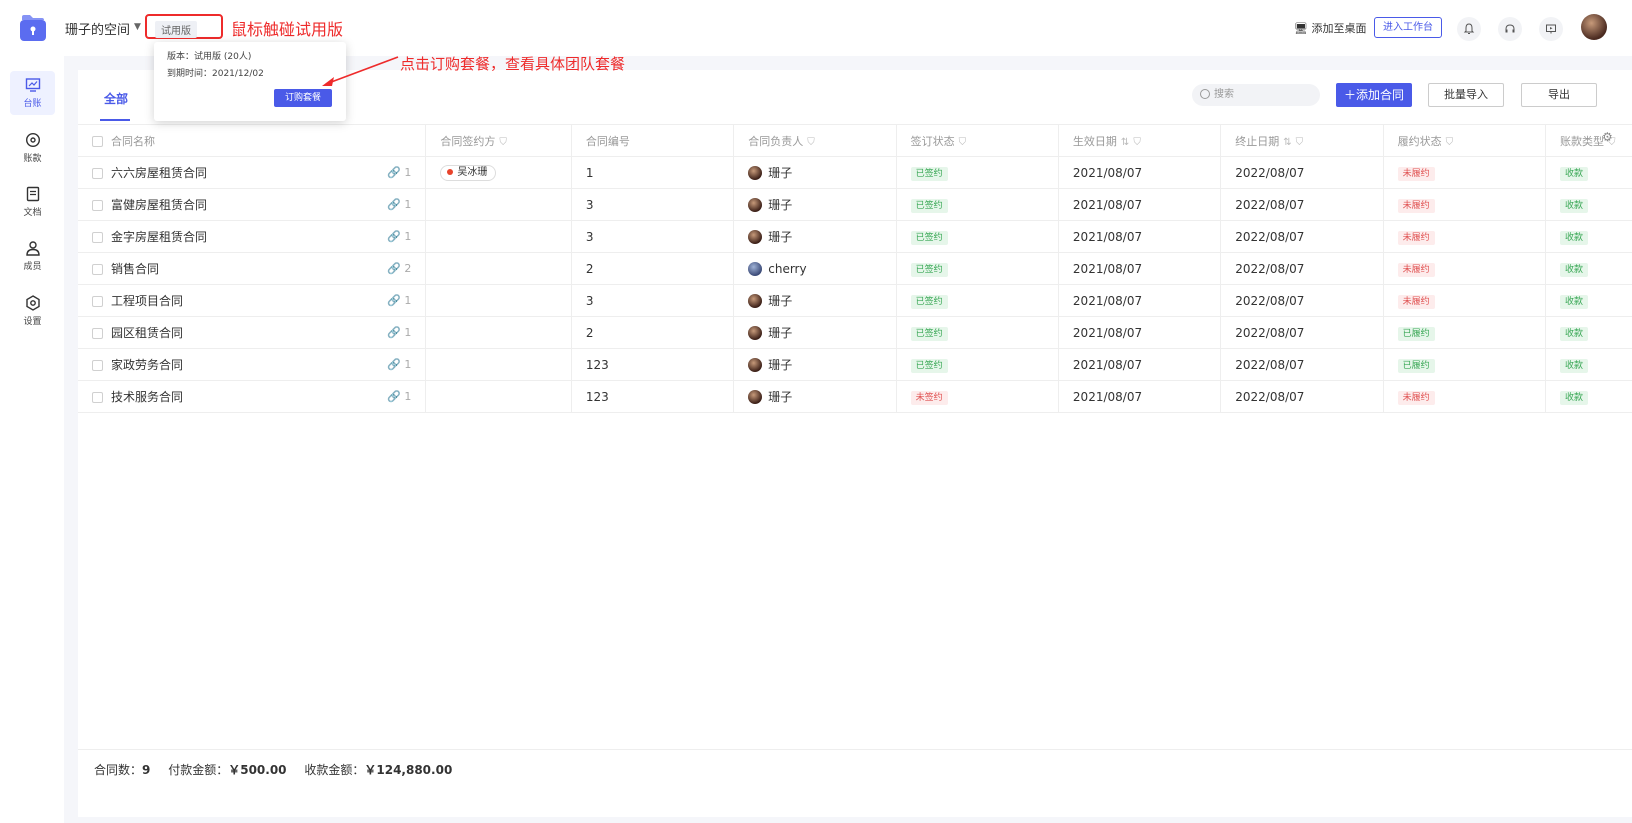  Describe the element at coordinates (1551, 29) in the screenshot. I see `presentation-icon` at that location.